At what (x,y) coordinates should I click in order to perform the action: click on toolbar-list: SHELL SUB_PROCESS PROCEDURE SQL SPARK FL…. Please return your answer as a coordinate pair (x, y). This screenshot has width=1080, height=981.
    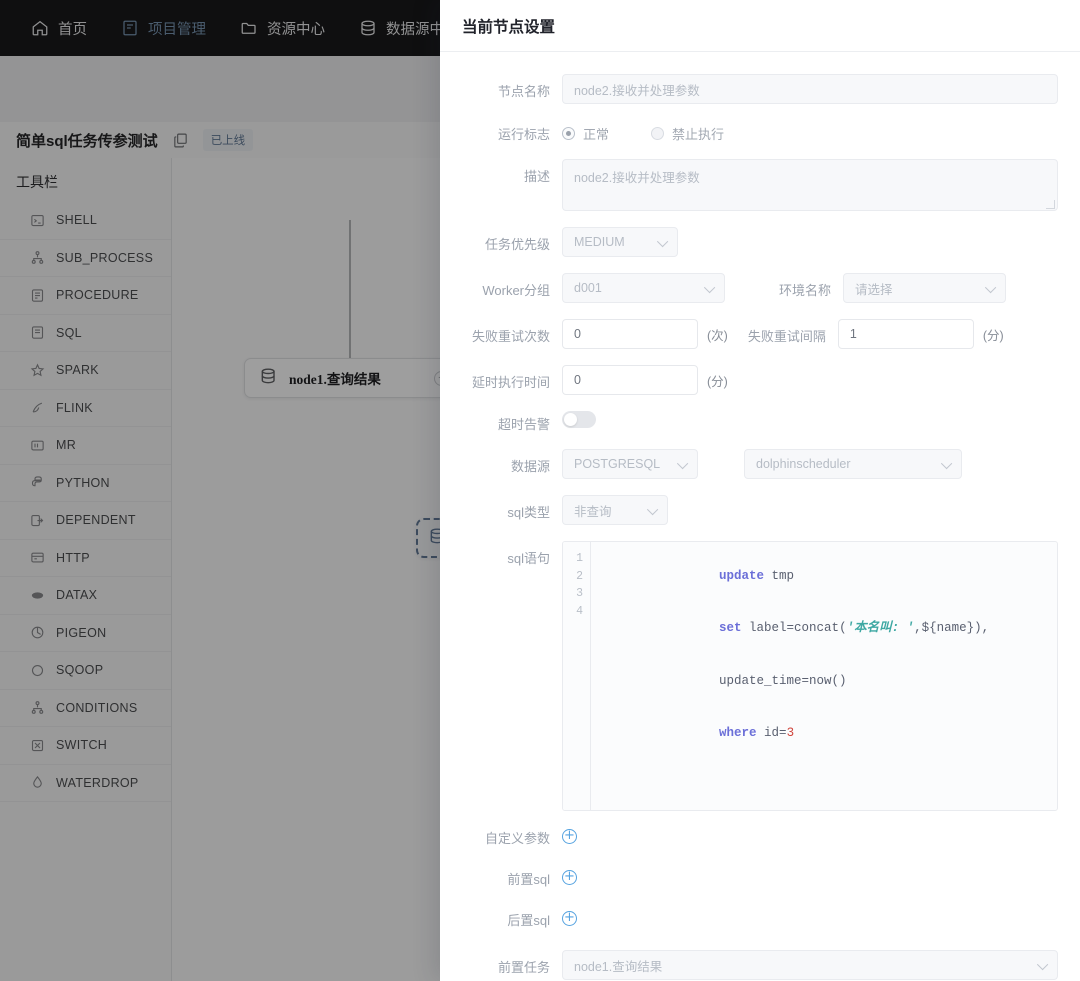
    Looking at the image, I should click on (85, 502).